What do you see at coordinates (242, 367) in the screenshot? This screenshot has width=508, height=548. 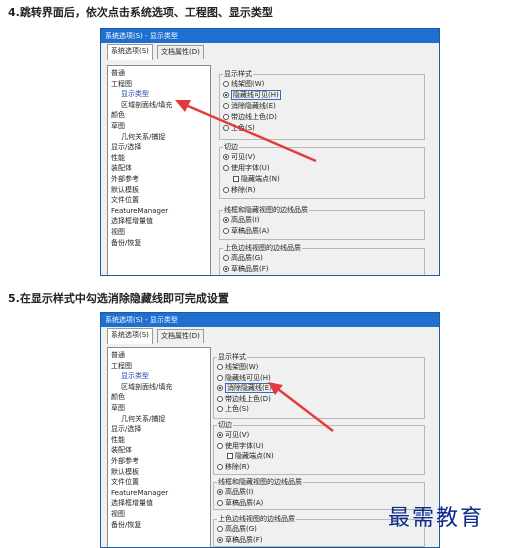 I see `option-label: 线架图(W)` at bounding box center [242, 367].